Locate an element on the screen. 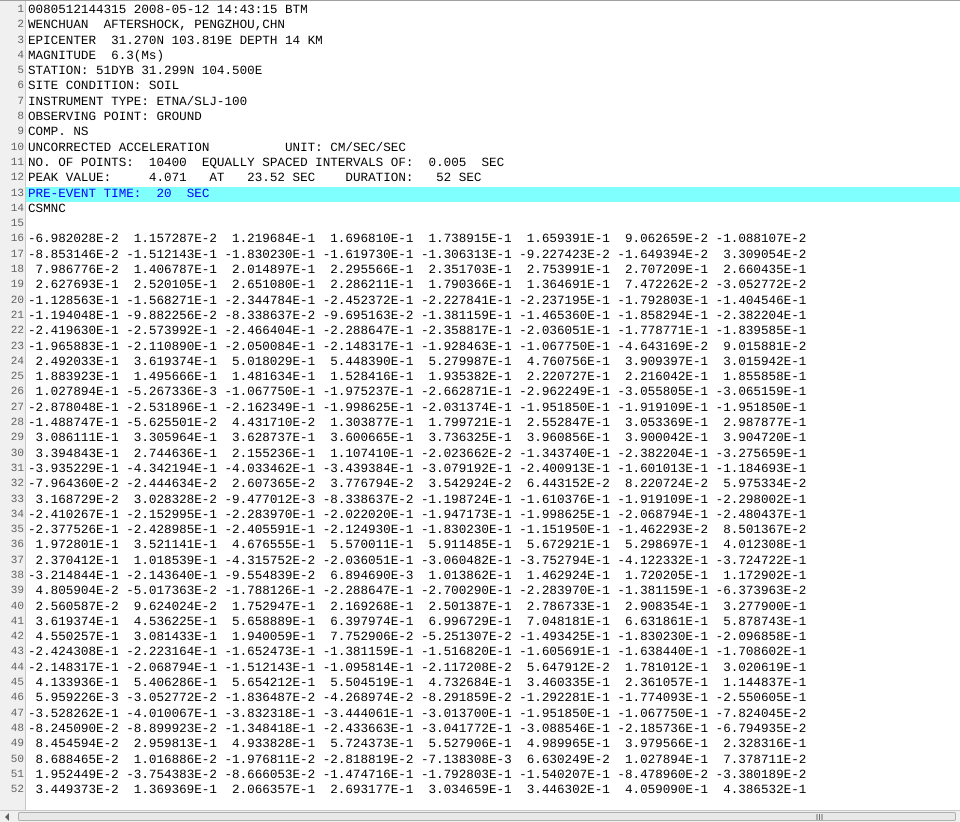 Image resolution: width=960 pixels, height=822 pixels. text-line: STATION: 51DYB 31.299N 104.500E is located at coordinates (145, 72).